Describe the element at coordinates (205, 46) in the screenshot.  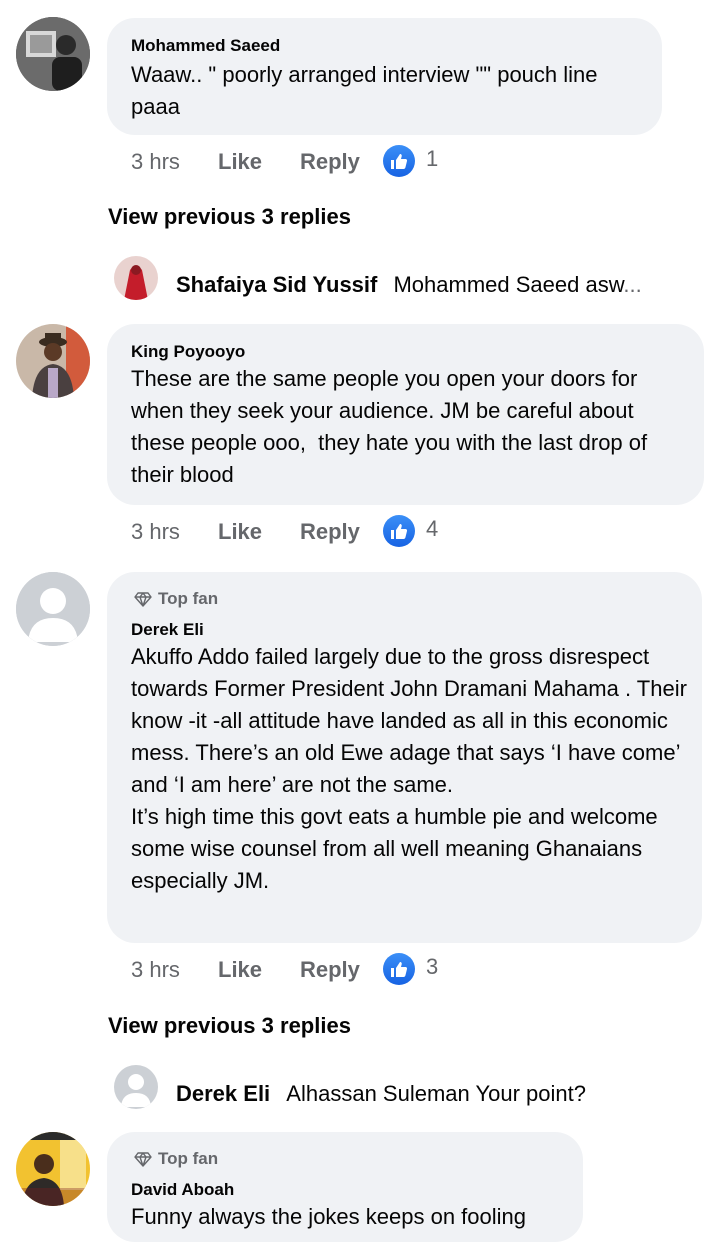
I see `comment-author: Mohammed Saeed` at that location.